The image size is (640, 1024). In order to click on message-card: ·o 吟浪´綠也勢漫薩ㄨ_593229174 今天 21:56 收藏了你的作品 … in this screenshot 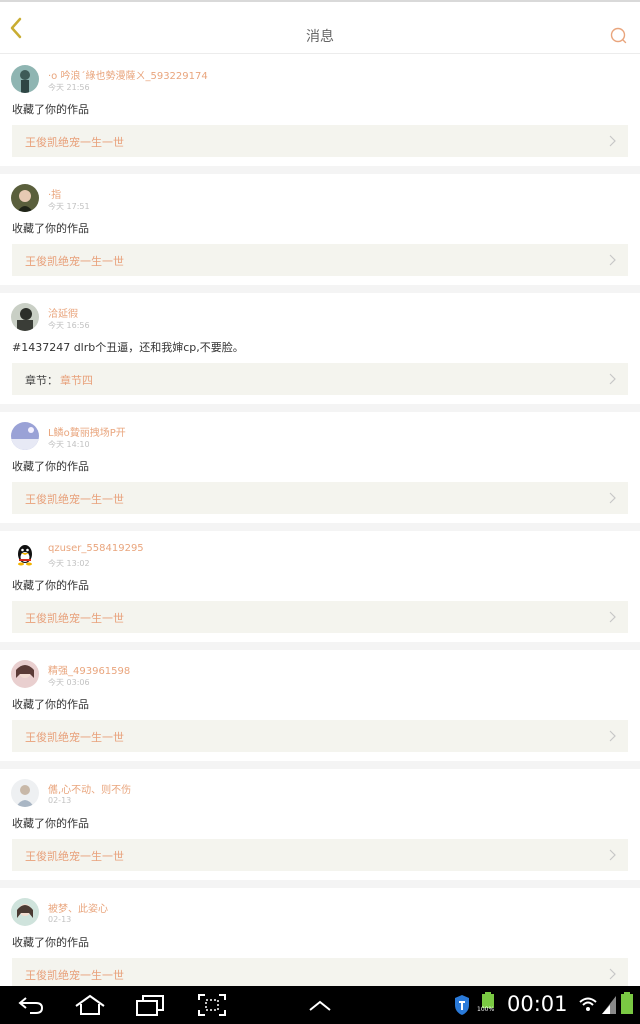, I will do `click(320, 110)`.